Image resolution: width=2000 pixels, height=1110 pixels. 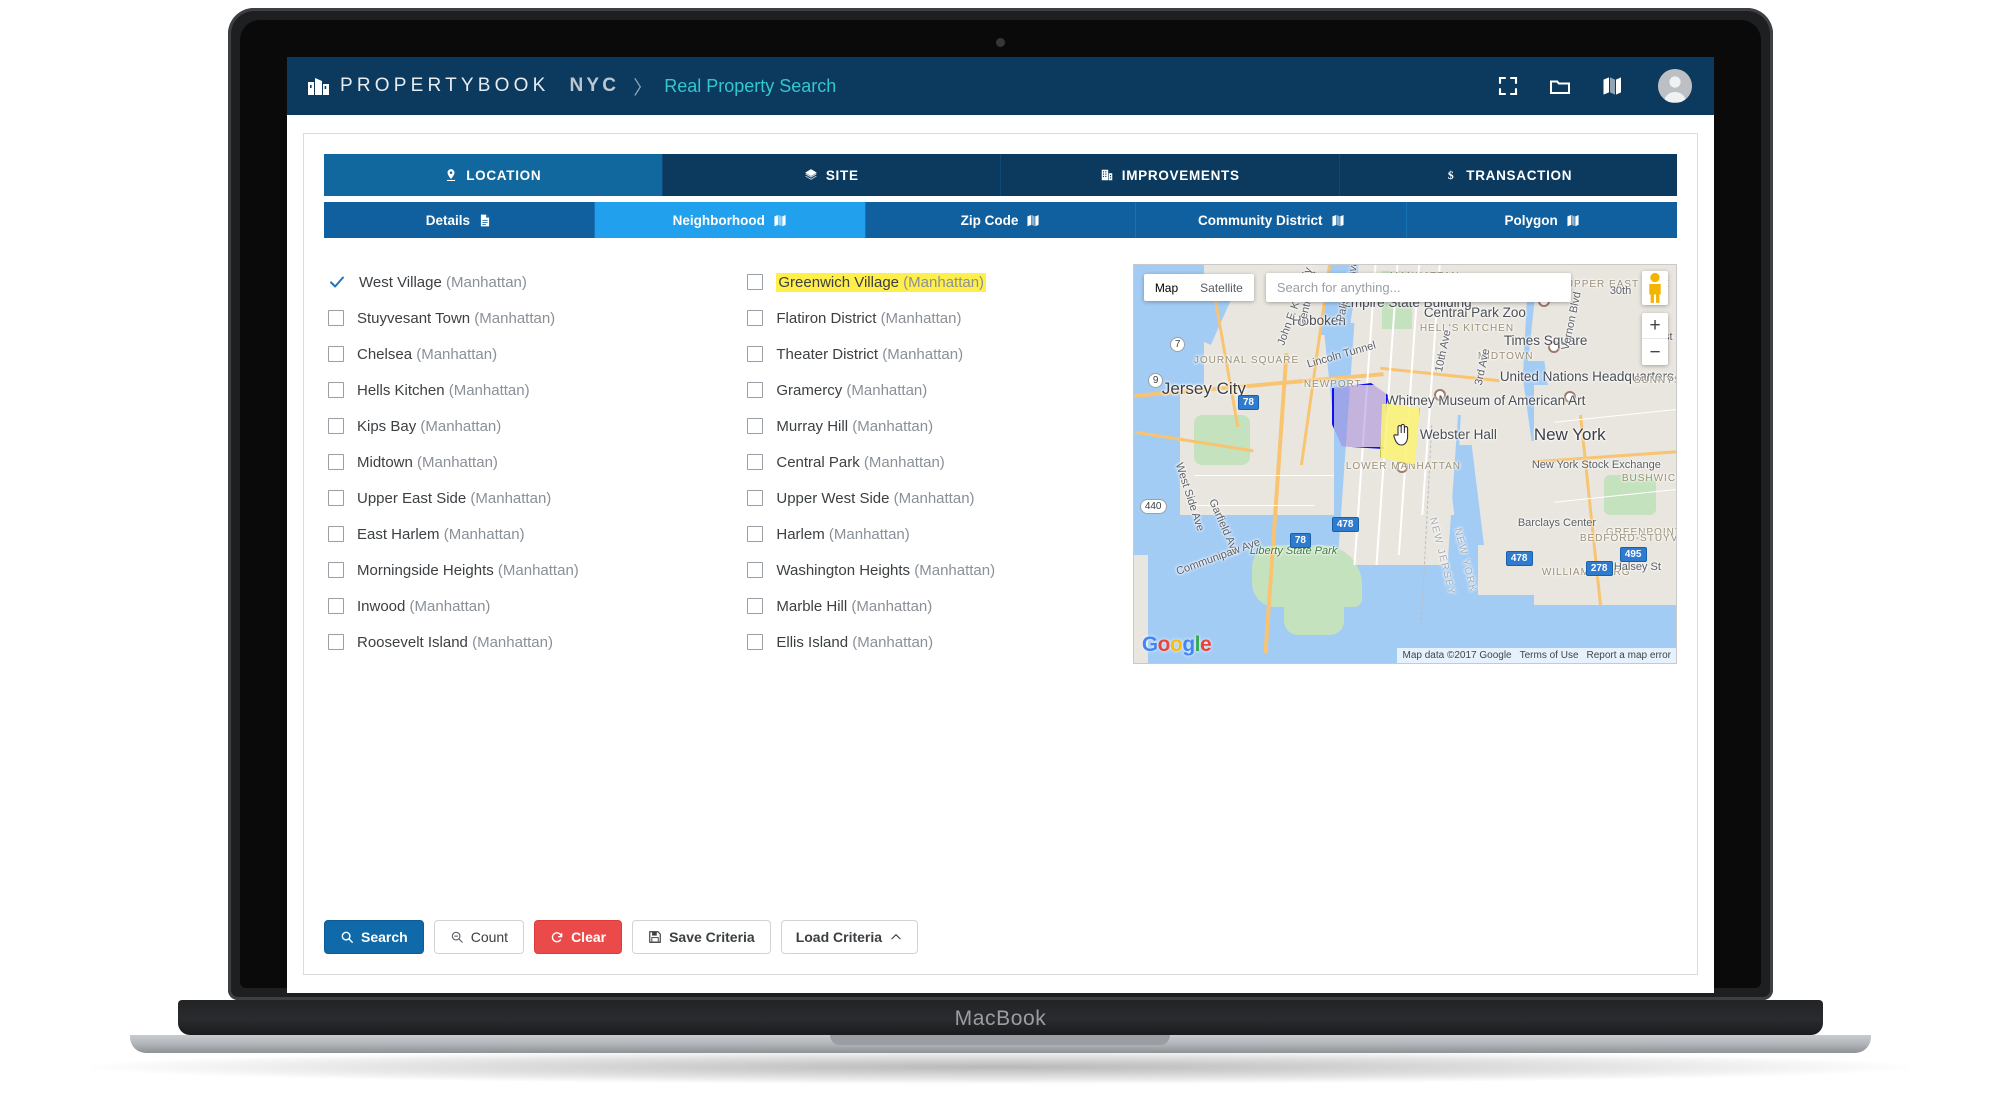 I want to click on neighborhood-row: East Harlem (Manhattan), so click(x=537, y=534).